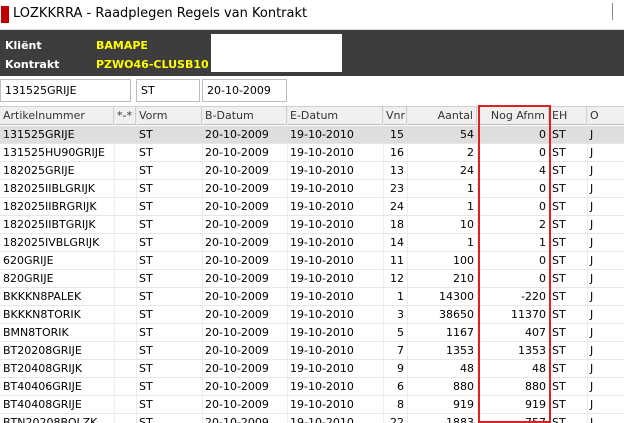 The width and height of the screenshot is (624, 423). What do you see at coordinates (467, 170) in the screenshot?
I see `cell-aantal: 24` at bounding box center [467, 170].